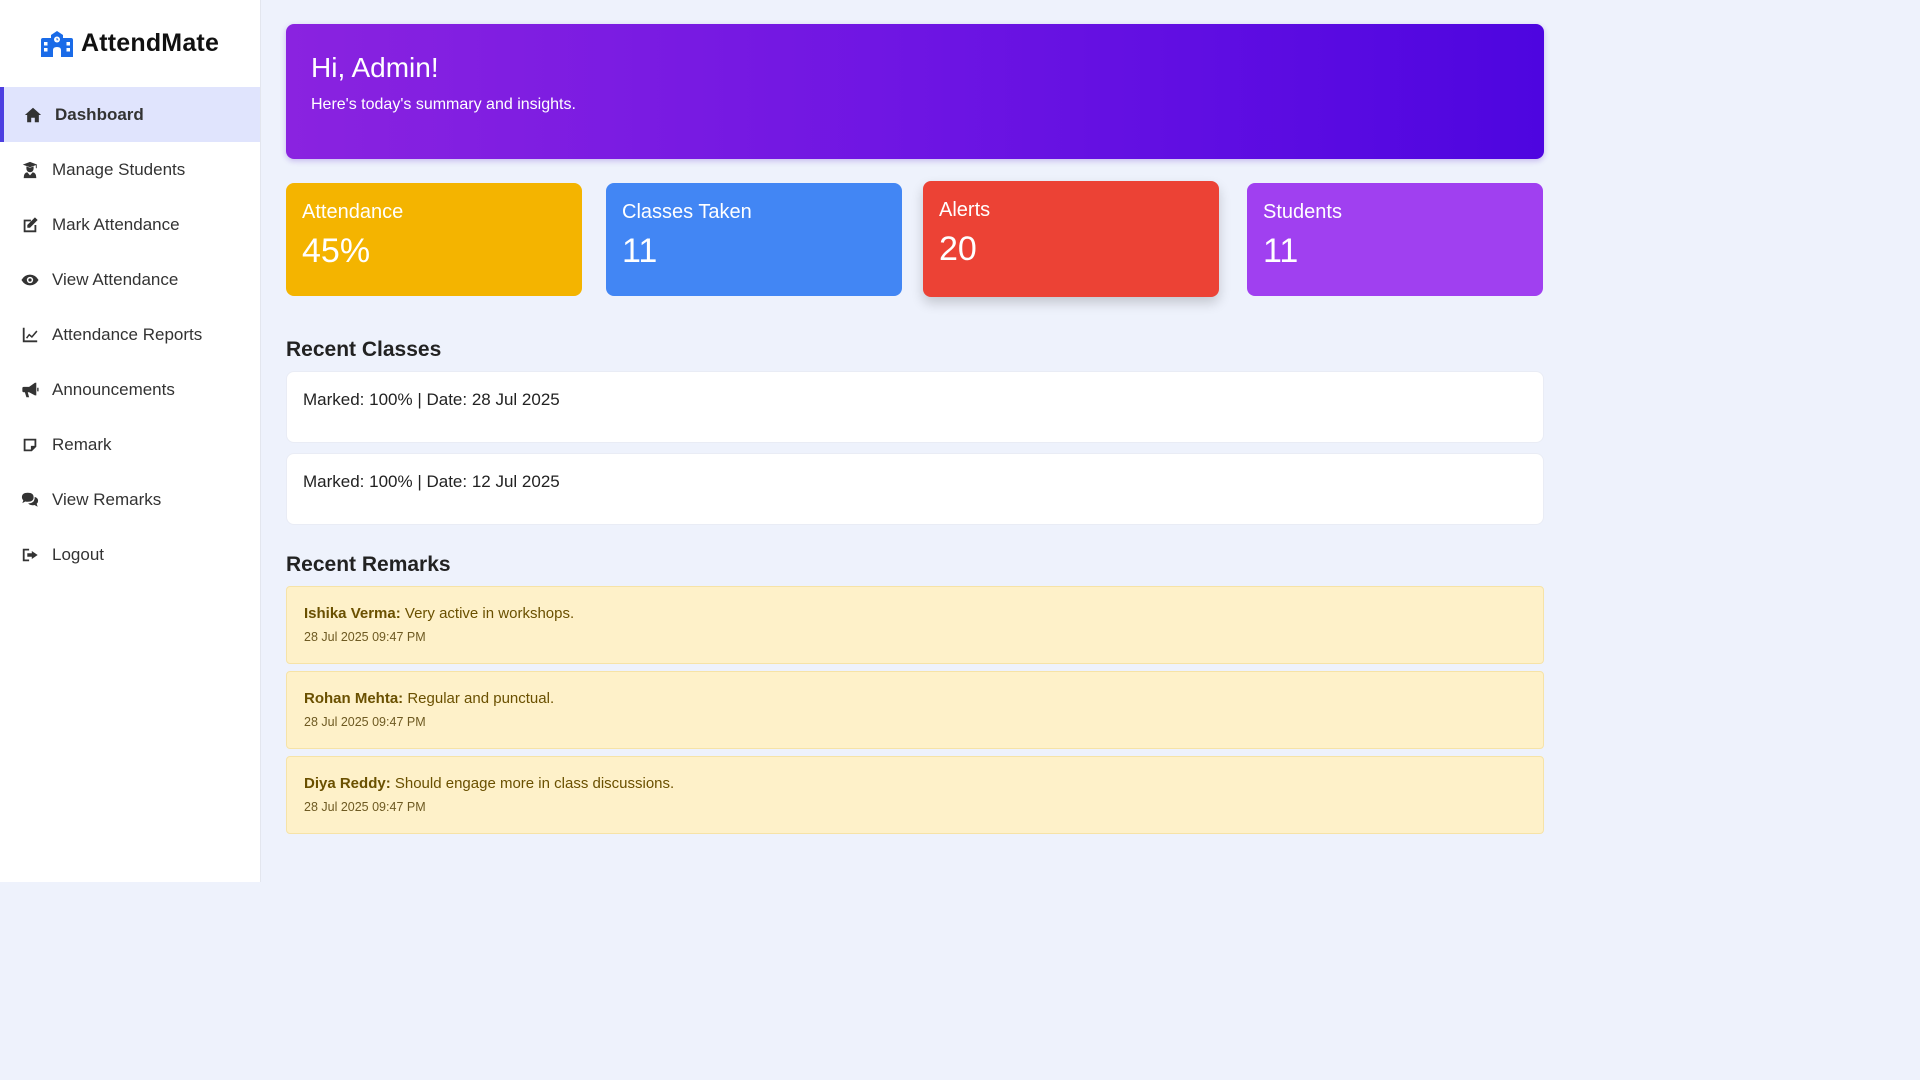  I want to click on stat-card-students: Students 11, so click(1395, 239).